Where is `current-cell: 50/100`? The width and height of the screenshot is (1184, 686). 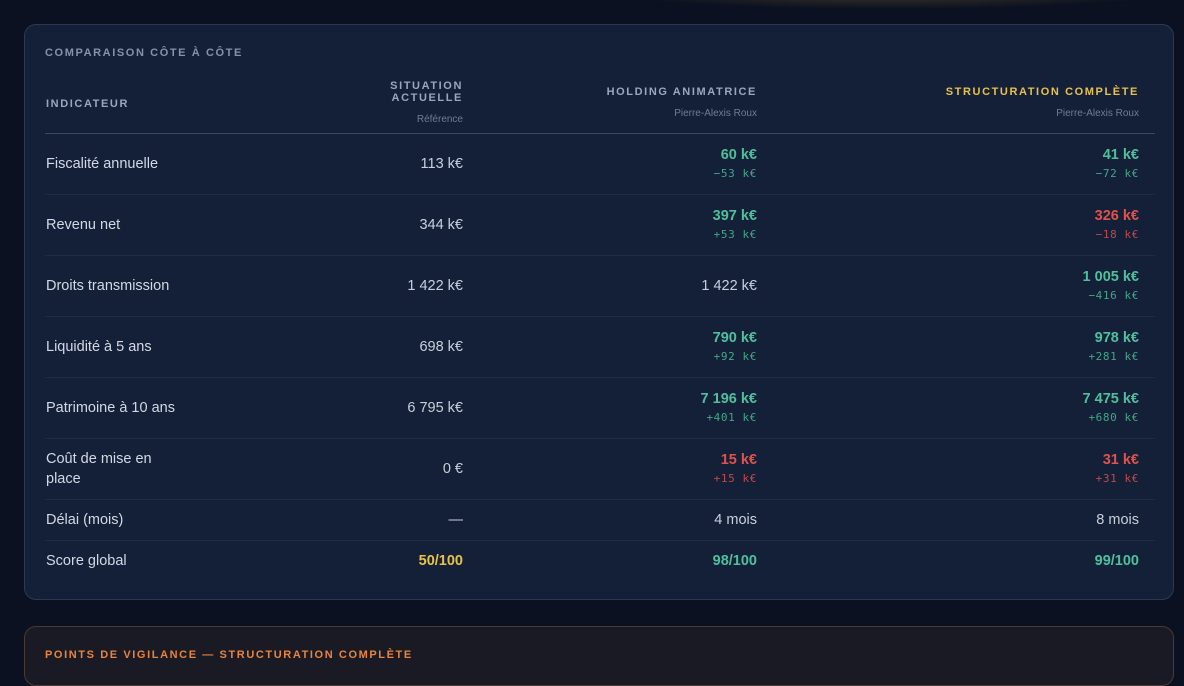
current-cell: 50/100 is located at coordinates (405, 560).